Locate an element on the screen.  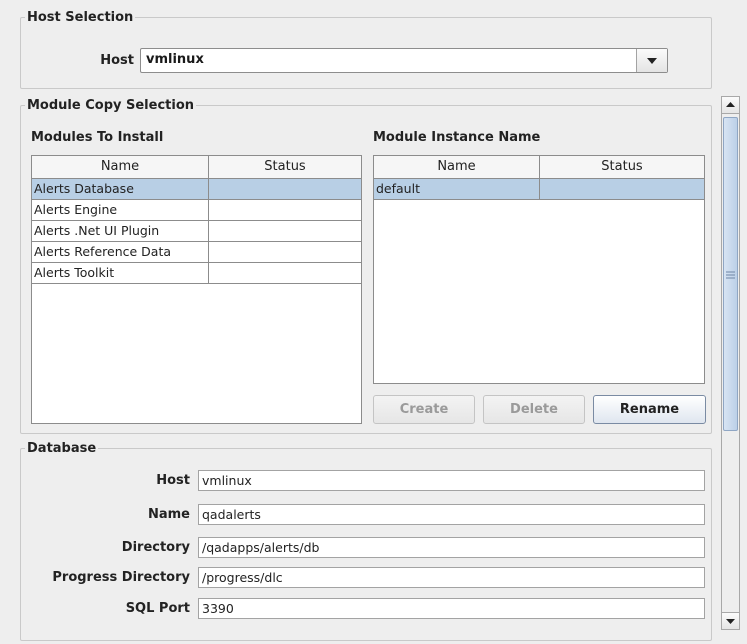
host-select-arrow-button is located at coordinates (651, 60).